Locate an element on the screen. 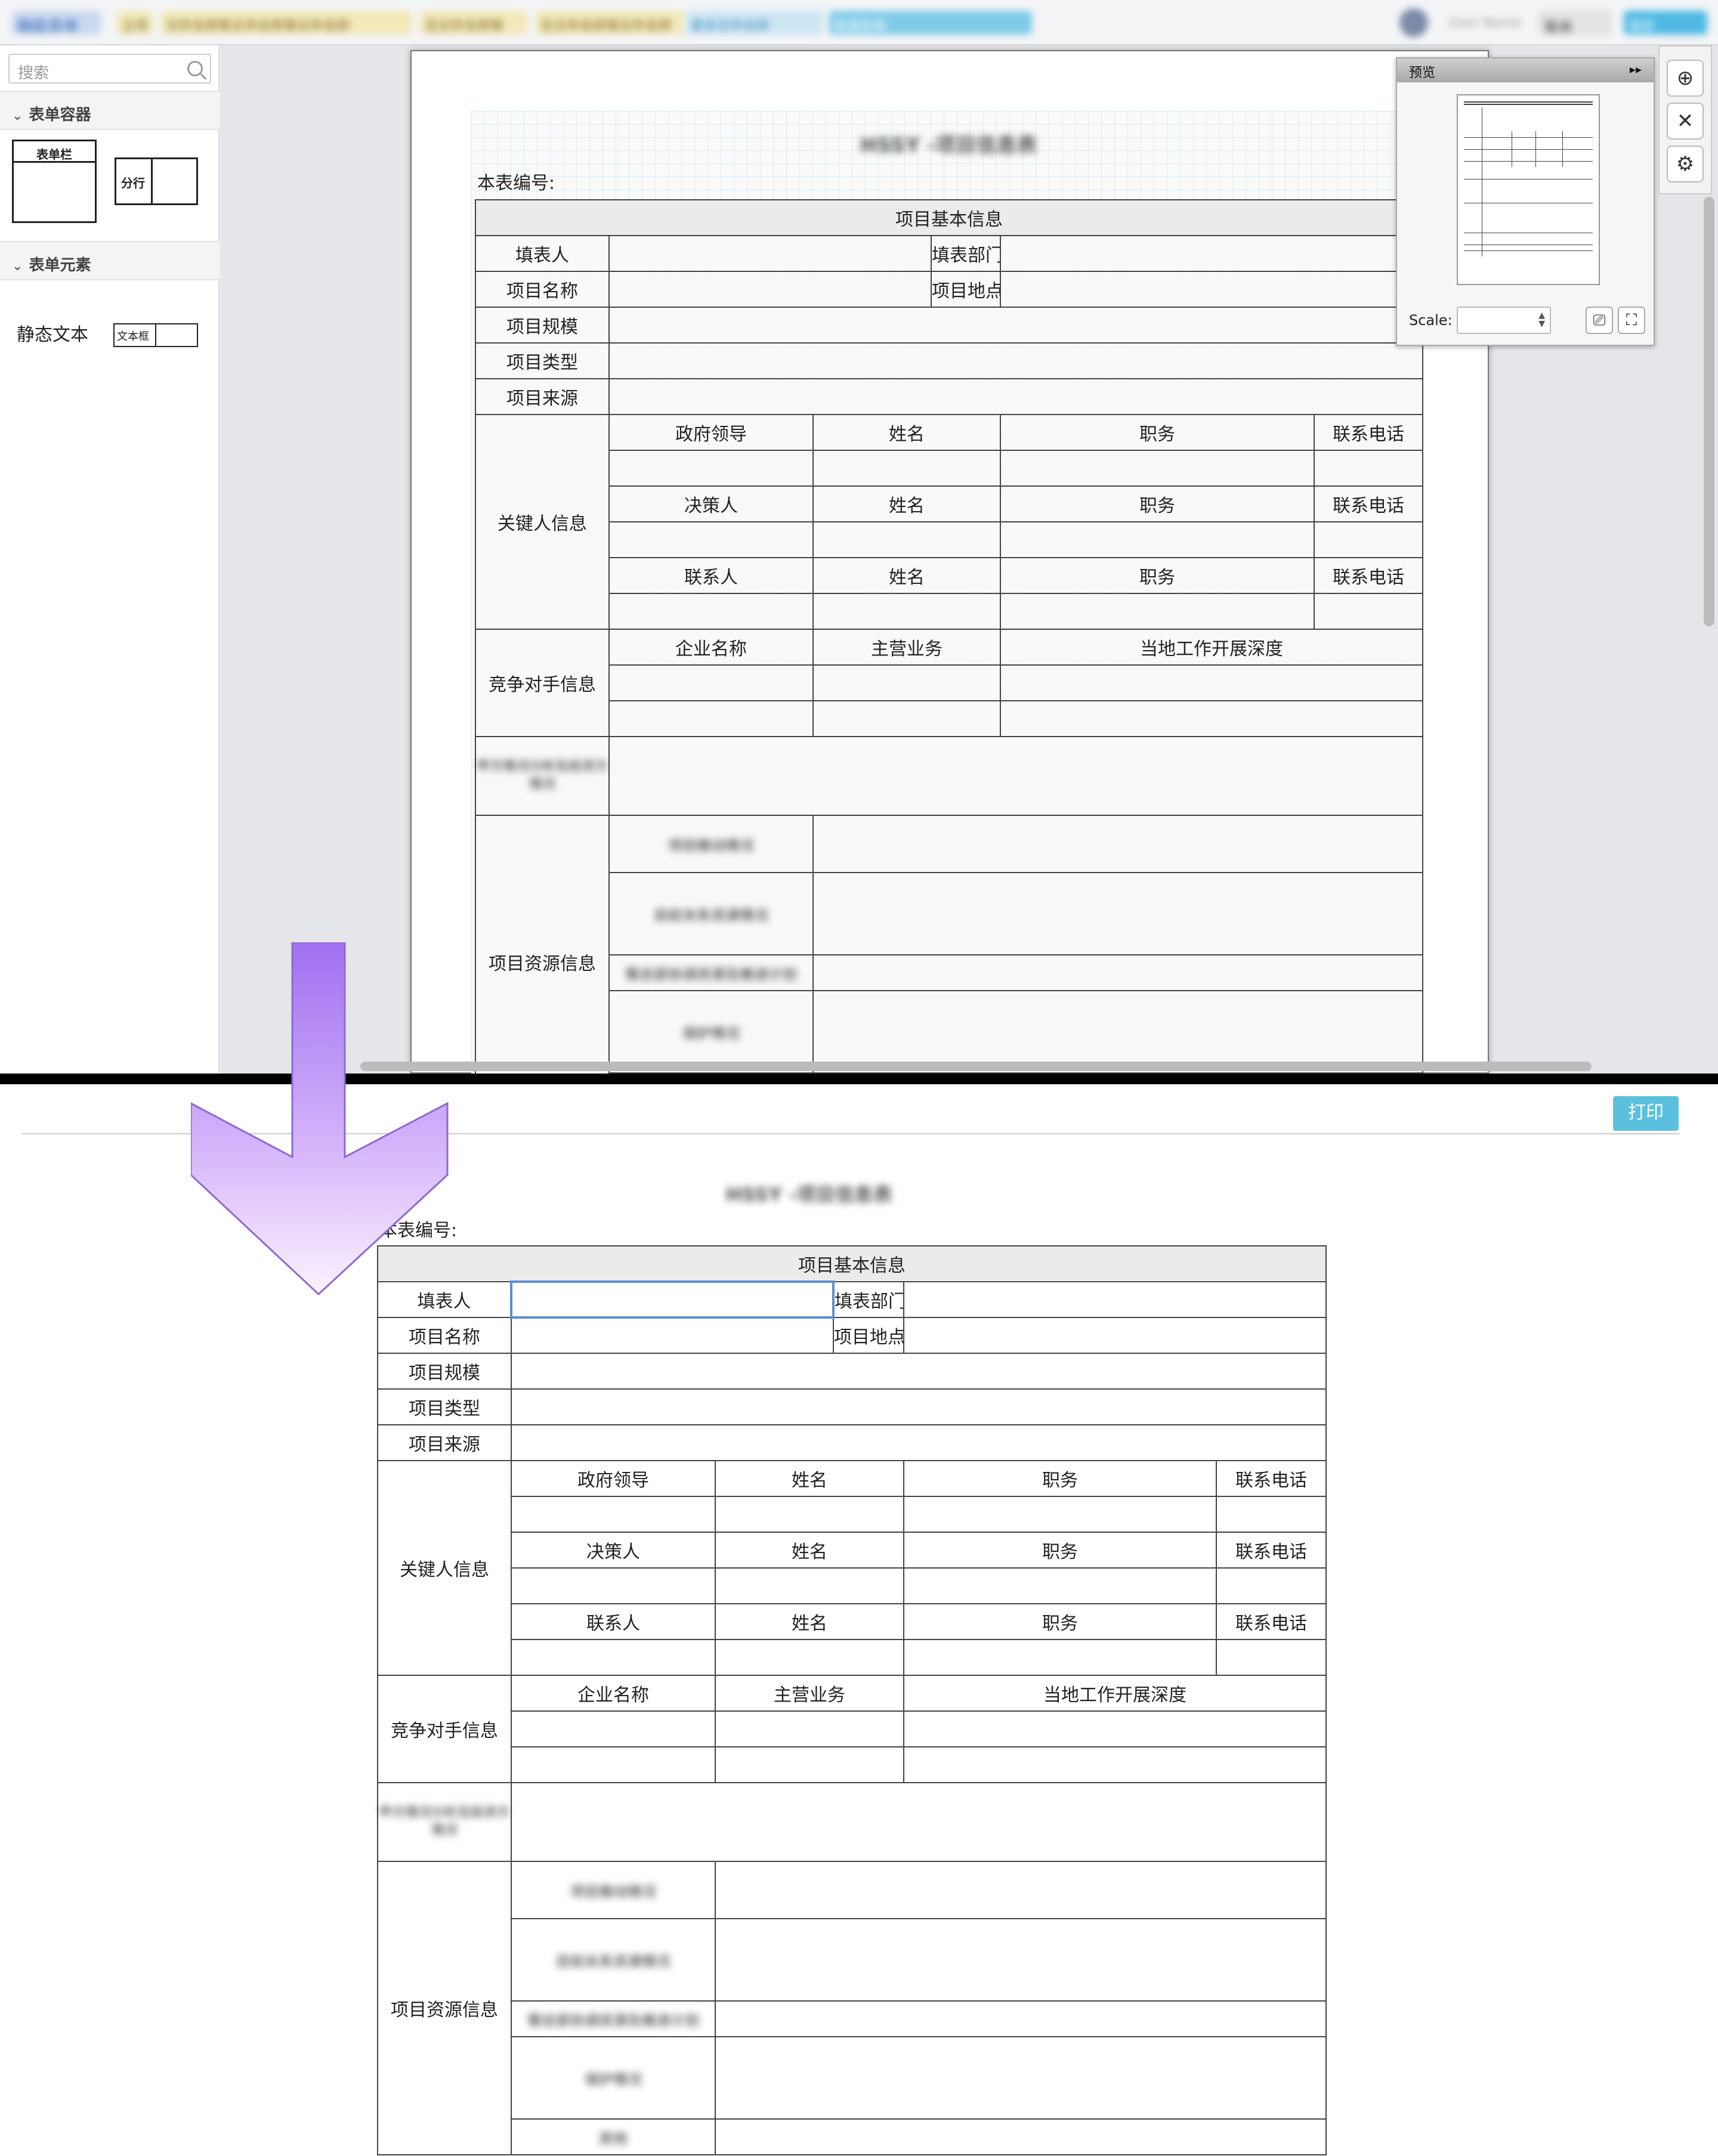  present-icon: ⎚ is located at coordinates (1599, 320).